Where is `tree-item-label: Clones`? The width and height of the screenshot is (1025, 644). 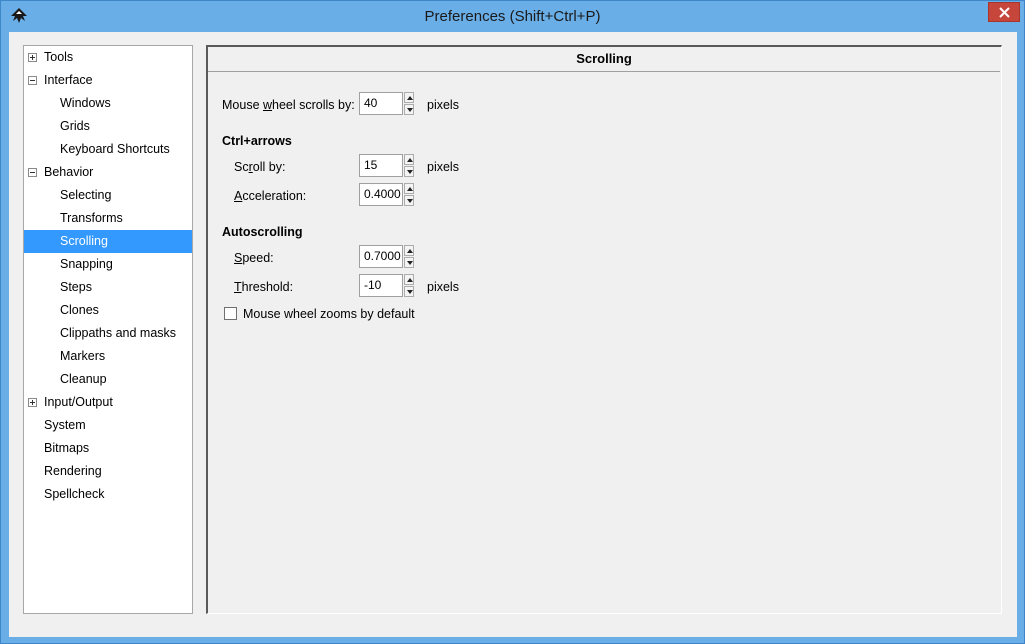 tree-item-label: Clones is located at coordinates (79, 310).